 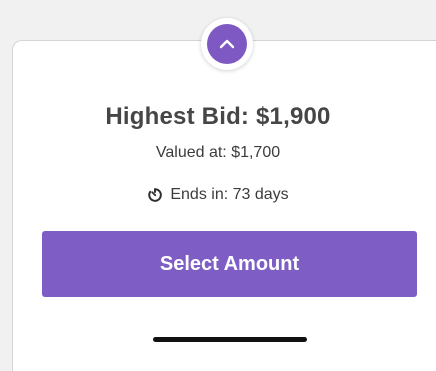 I want to click on collapse-button, so click(x=227, y=44).